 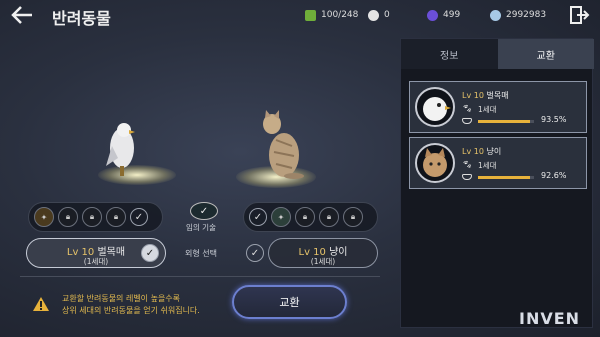 I want to click on crystal-counter: 499, so click(x=443, y=15).